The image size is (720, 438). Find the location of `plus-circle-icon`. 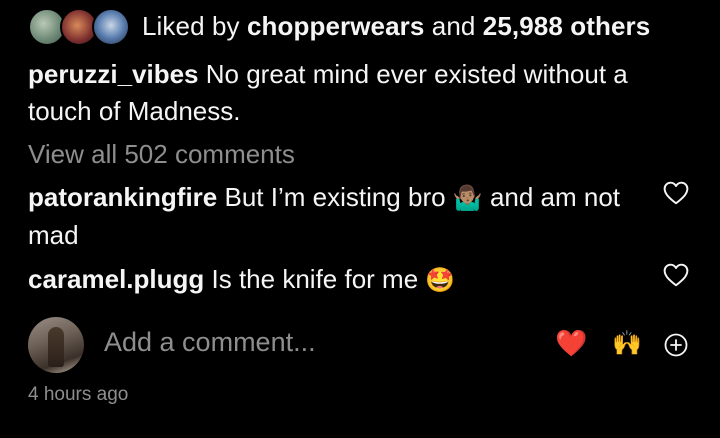

plus-circle-icon is located at coordinates (676, 345).